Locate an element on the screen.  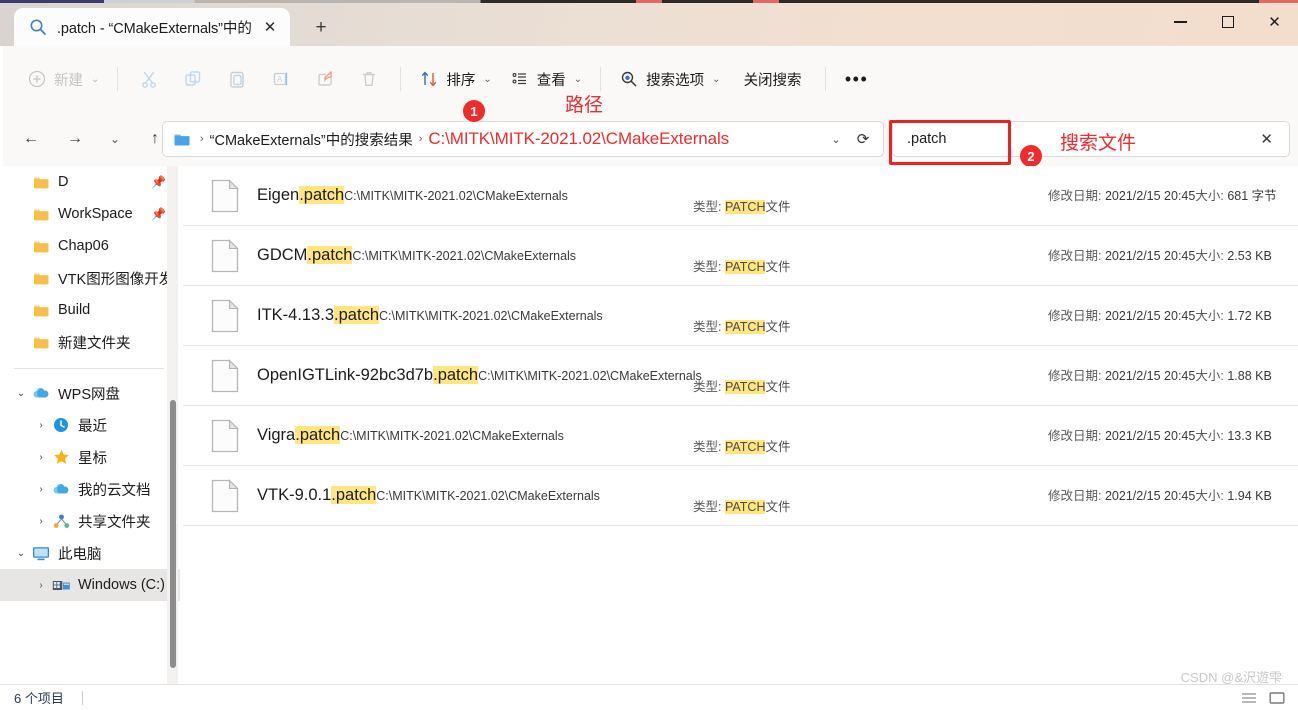
browser-tab: .patch - “CMakeExternals”中的 ✕ is located at coordinates (152, 27).